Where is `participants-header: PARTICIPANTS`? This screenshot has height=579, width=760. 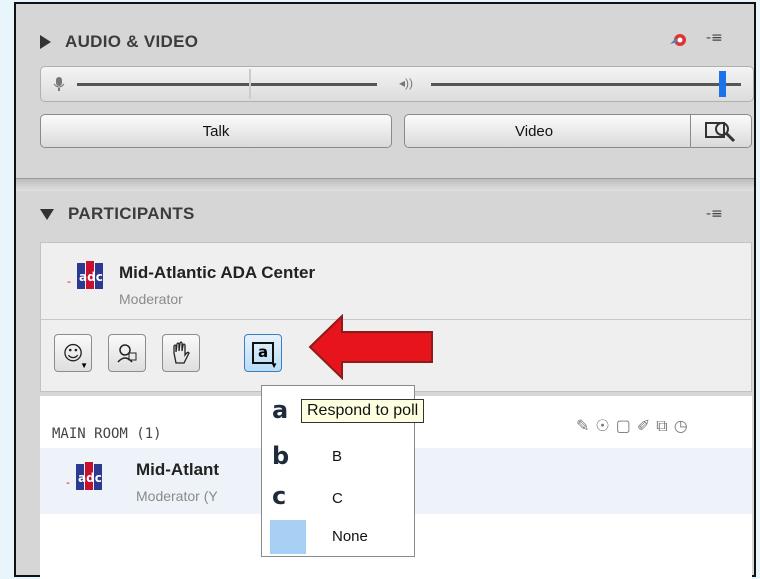 participants-header: PARTICIPANTS is located at coordinates (117, 214).